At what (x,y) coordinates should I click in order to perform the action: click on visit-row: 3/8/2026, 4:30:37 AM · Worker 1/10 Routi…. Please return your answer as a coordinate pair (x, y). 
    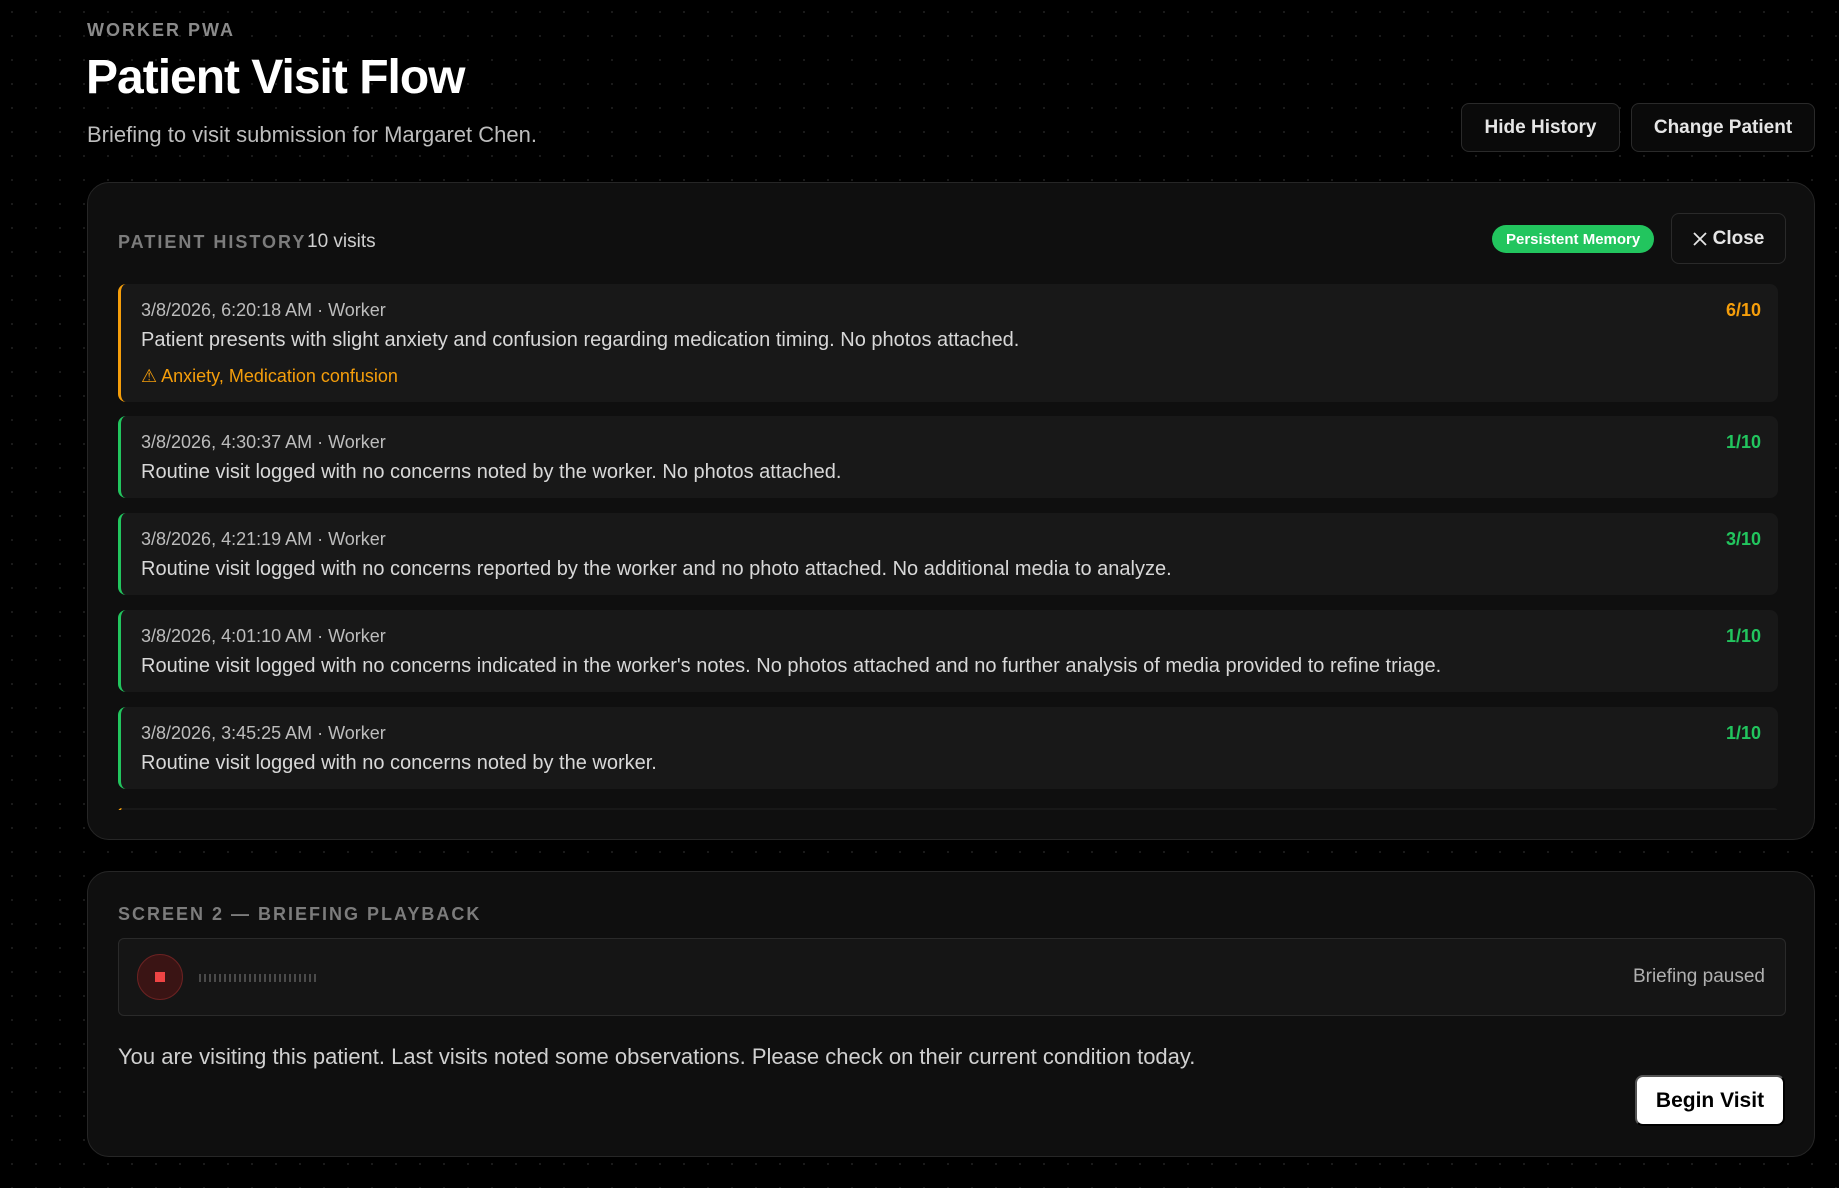
    Looking at the image, I should click on (948, 457).